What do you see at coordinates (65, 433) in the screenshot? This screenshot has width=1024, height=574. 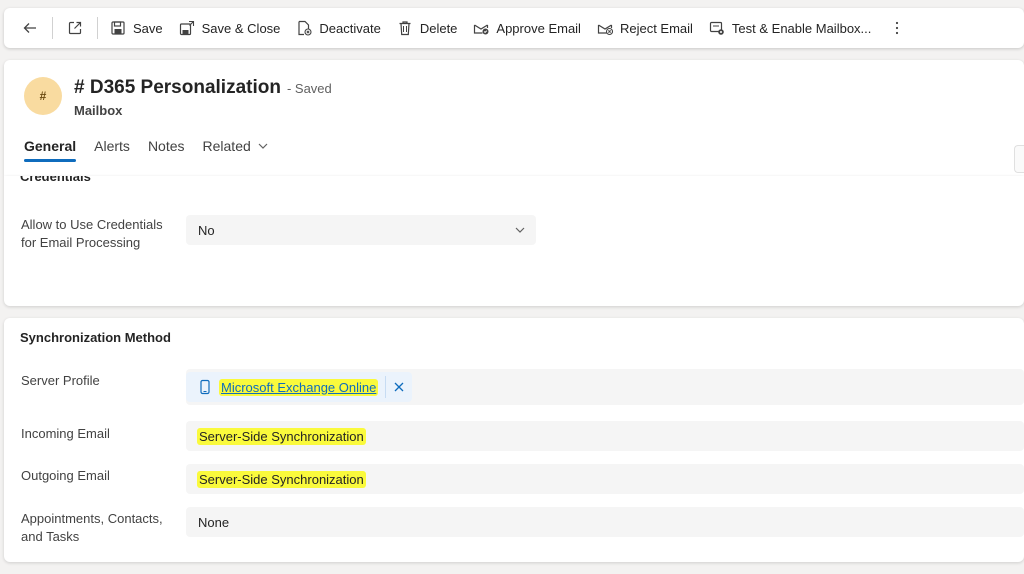 I see `incoming-email-label: Incoming Email` at bounding box center [65, 433].